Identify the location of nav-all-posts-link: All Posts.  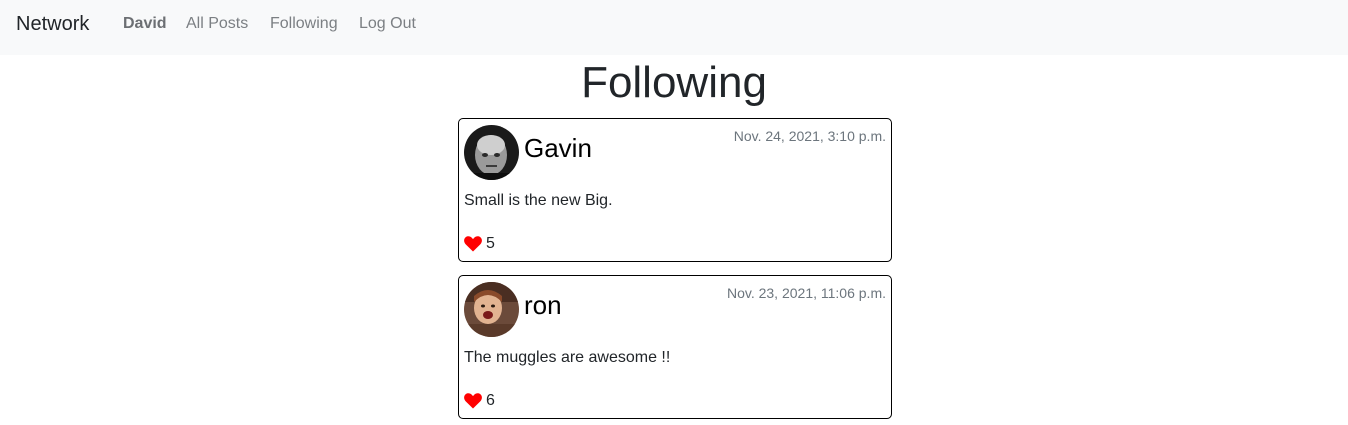
(217, 24).